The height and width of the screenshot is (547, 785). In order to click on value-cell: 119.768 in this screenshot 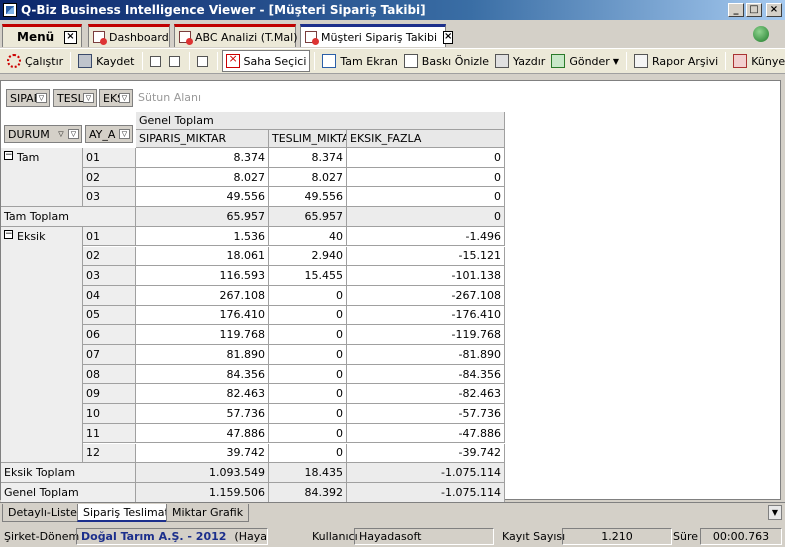, I will do `click(202, 335)`.